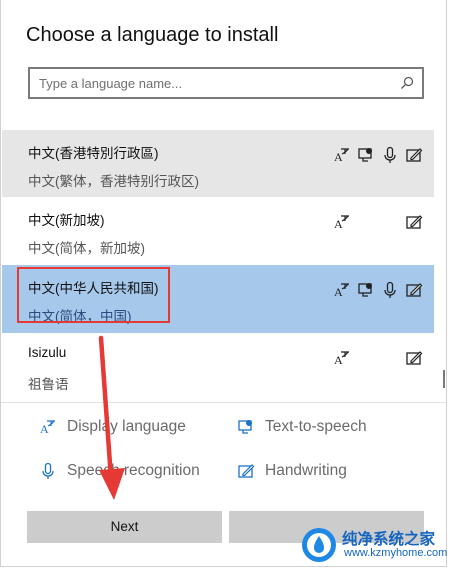 This screenshot has width=450, height=569. What do you see at coordinates (48, 384) in the screenshot?
I see `language-native-name: 祖鲁语` at bounding box center [48, 384].